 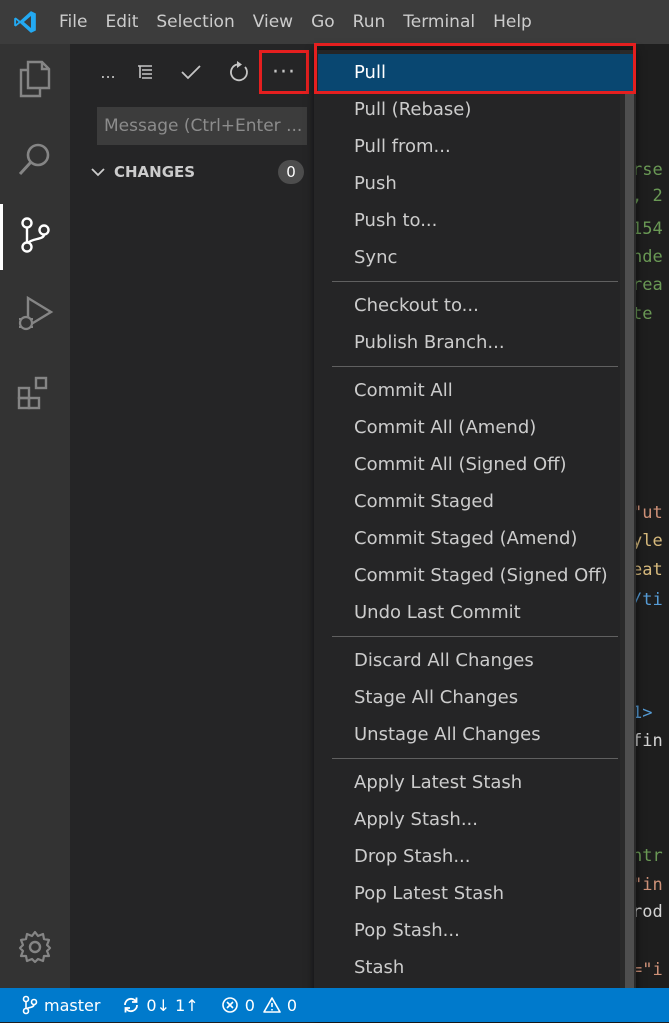 I want to click on branch-indicator: master, so click(x=61, y=1005).